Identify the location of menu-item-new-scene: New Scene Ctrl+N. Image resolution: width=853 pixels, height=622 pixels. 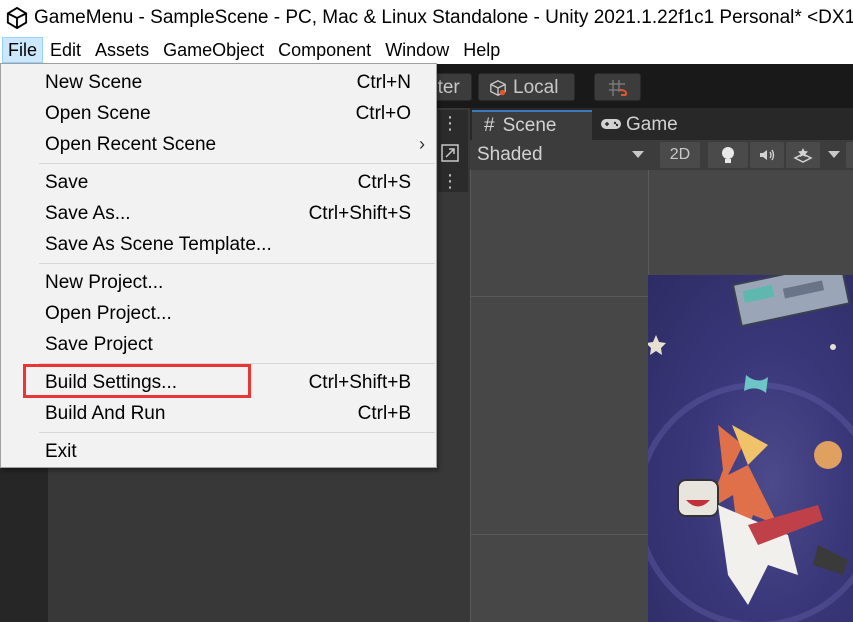
(218, 82).